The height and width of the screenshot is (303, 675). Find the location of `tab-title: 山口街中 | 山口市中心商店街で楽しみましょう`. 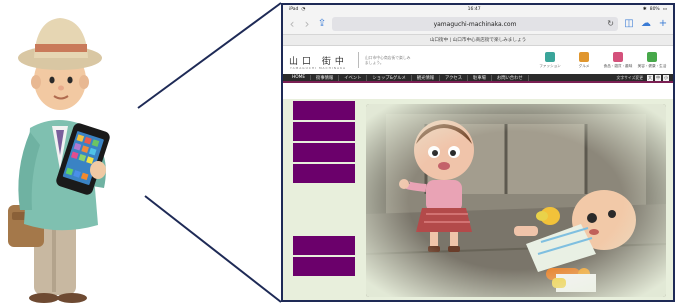

tab-title: 山口街中 | 山口市中心商店街で楽しみましょう is located at coordinates (478, 40).